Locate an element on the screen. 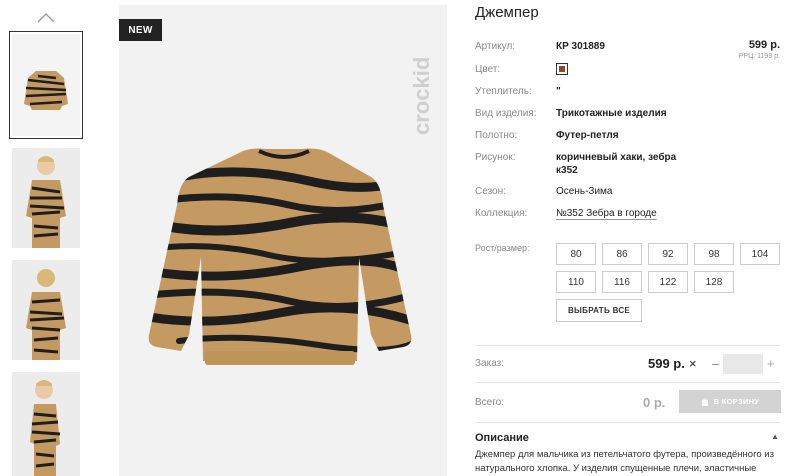 The height and width of the screenshot is (476, 800). size-86-button: 86 is located at coordinates (622, 254).